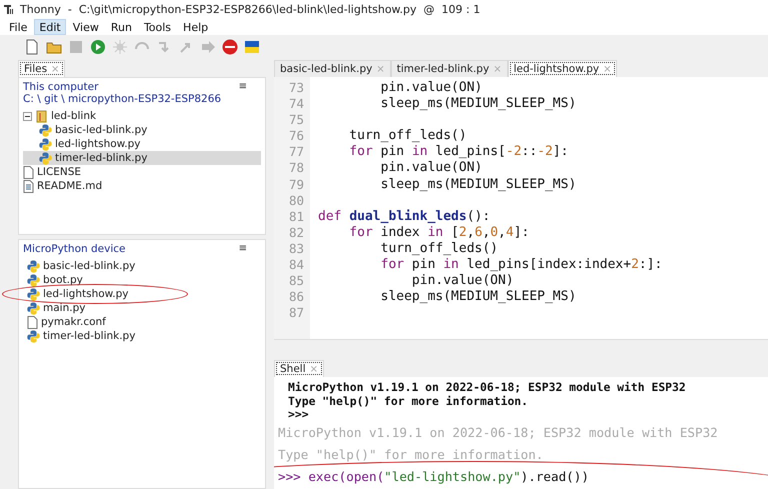 This screenshot has height=489, width=768. Describe the element at coordinates (449, 68) in the screenshot. I see `editor-tab: timer-led-blink.py ×` at that location.